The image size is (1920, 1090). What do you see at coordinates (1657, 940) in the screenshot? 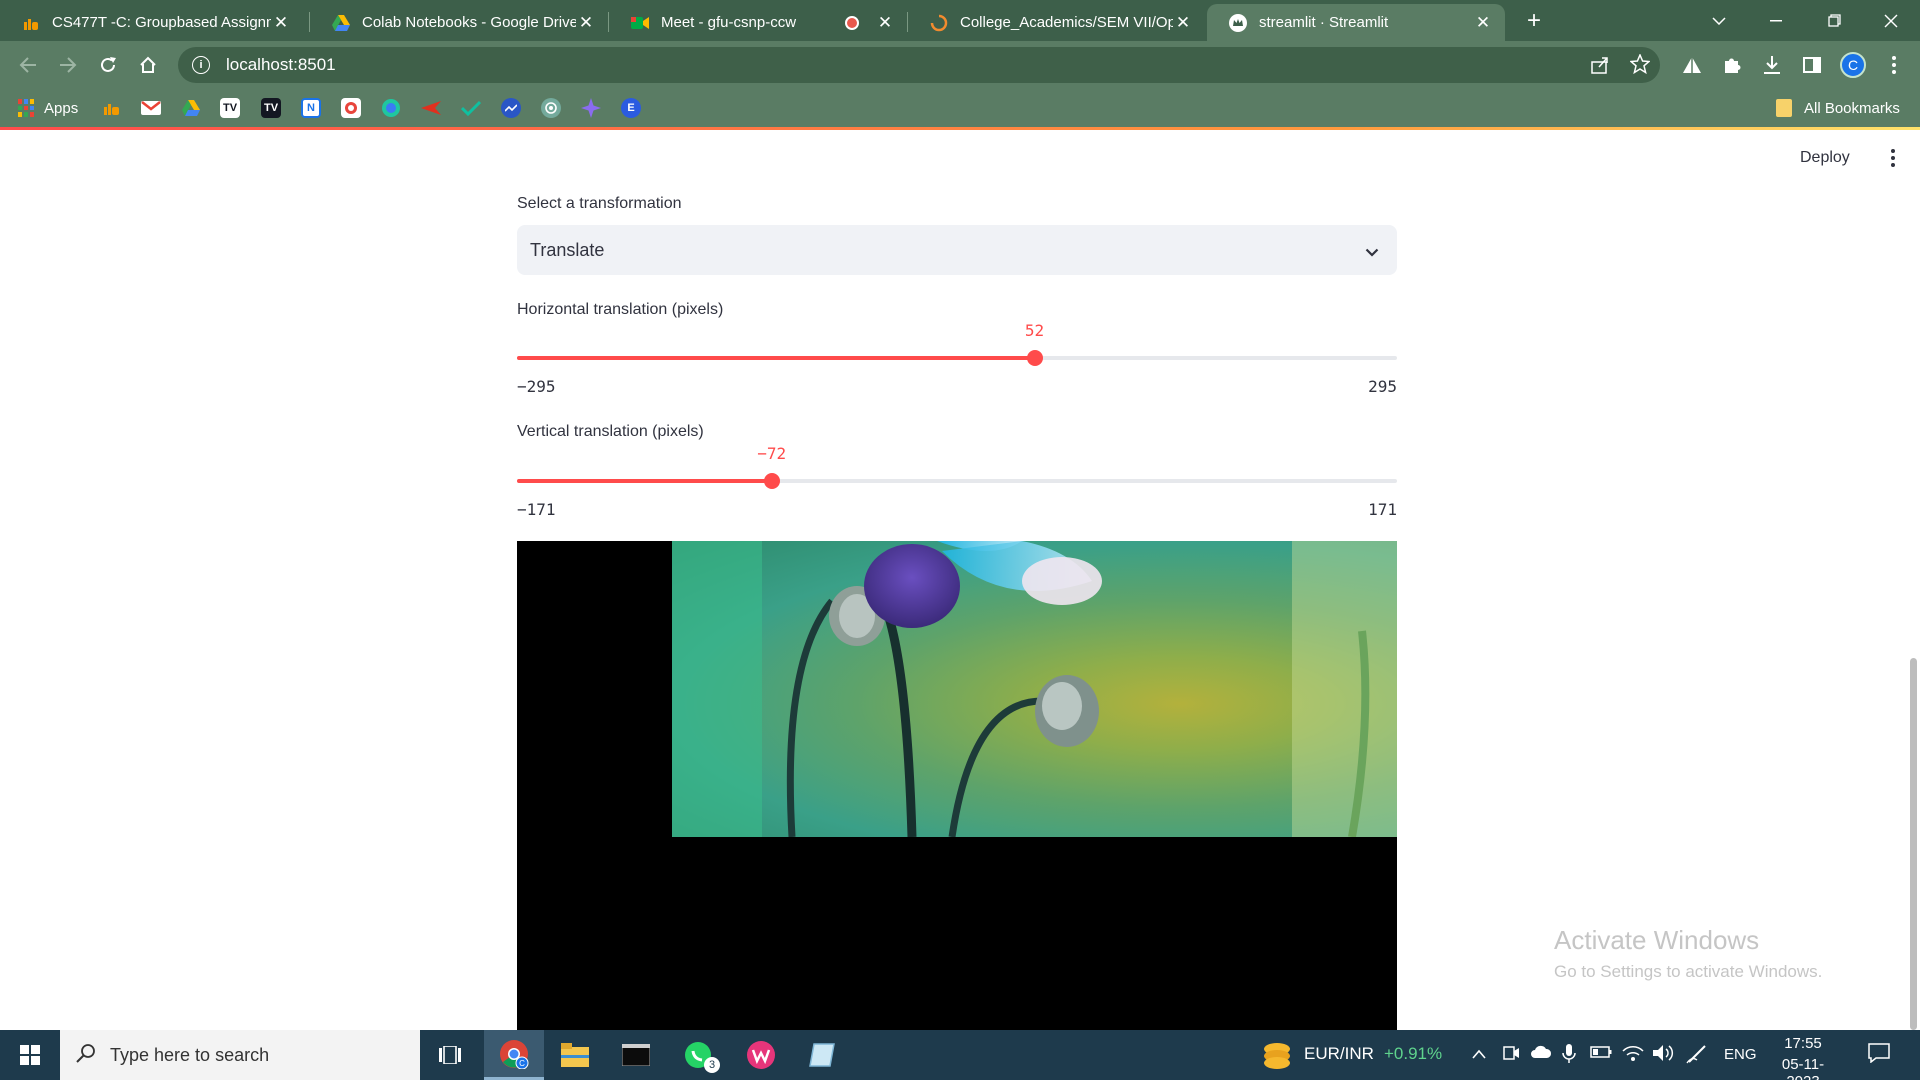
I see `activate-windows-title: Activate Windows` at bounding box center [1657, 940].